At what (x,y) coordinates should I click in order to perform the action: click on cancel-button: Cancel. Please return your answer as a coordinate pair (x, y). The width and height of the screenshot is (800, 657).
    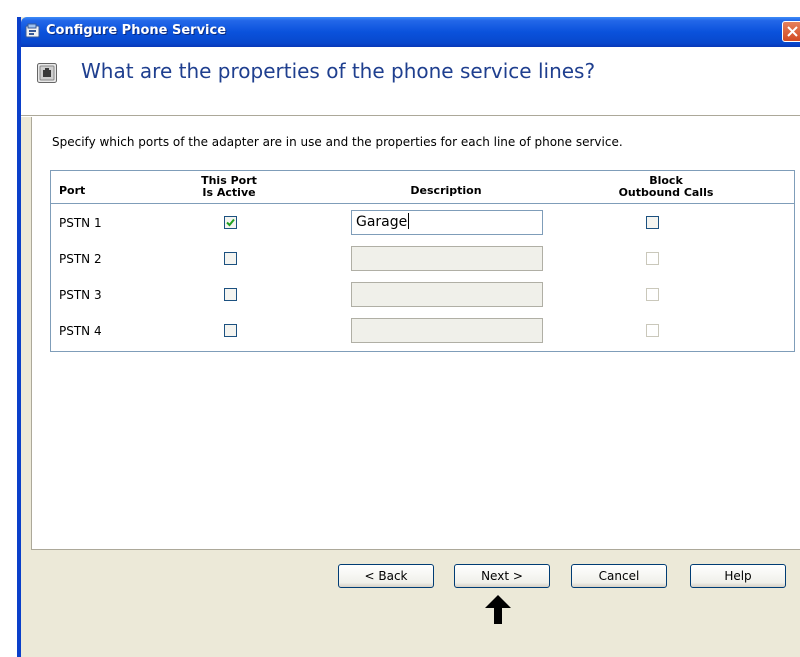
    Looking at the image, I should click on (619, 576).